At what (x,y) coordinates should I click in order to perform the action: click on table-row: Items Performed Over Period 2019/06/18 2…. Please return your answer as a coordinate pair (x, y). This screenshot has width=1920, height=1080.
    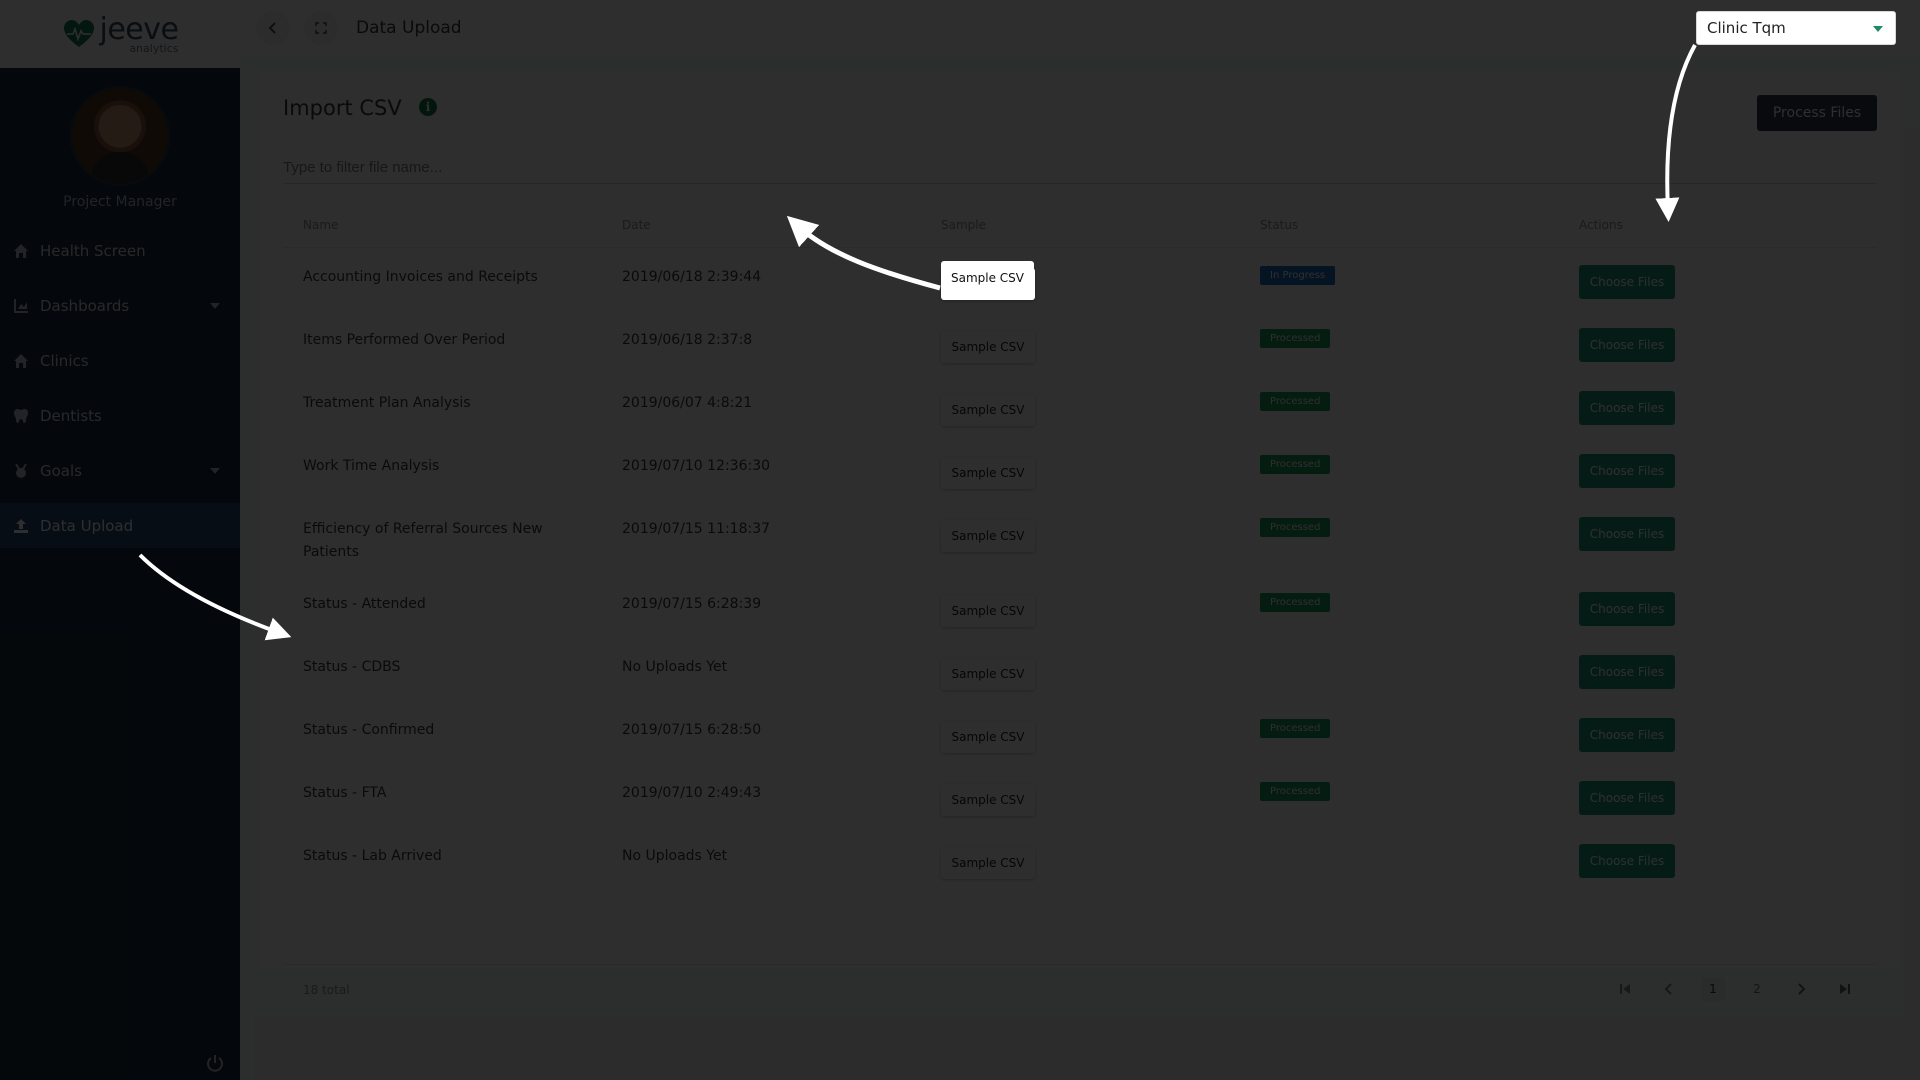
    Looking at the image, I should click on (1080, 342).